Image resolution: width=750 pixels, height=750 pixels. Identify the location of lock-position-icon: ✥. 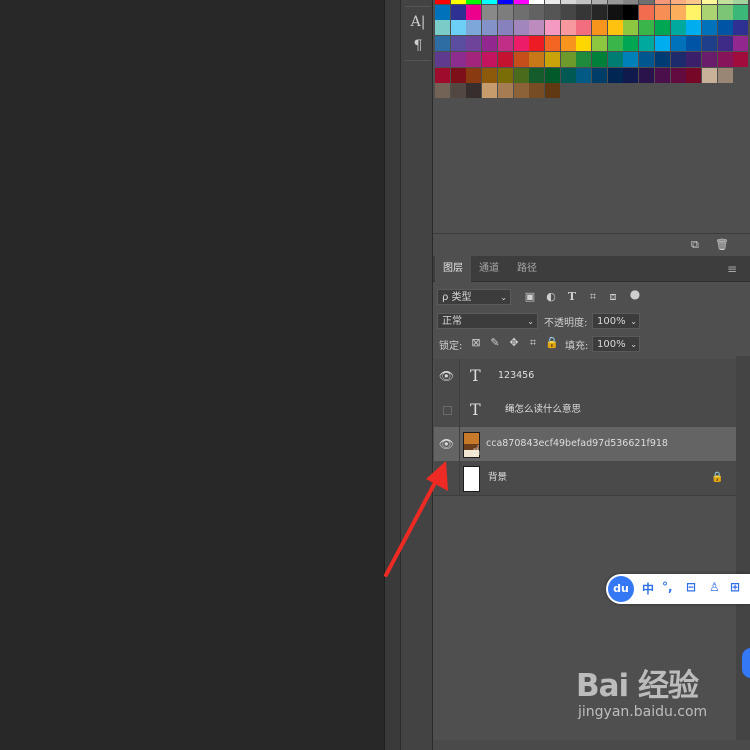
(514, 342).